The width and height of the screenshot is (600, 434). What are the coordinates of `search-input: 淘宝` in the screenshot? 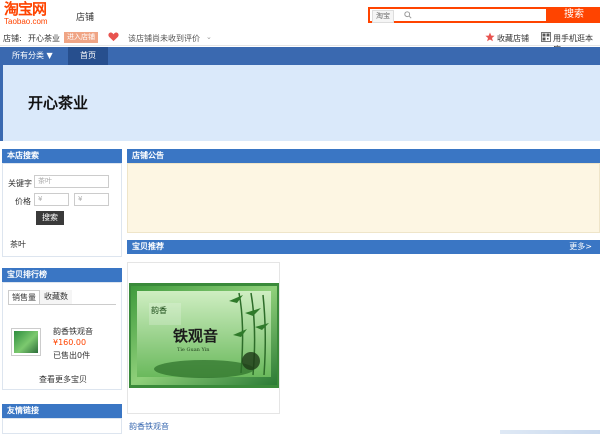 It's located at (458, 15).